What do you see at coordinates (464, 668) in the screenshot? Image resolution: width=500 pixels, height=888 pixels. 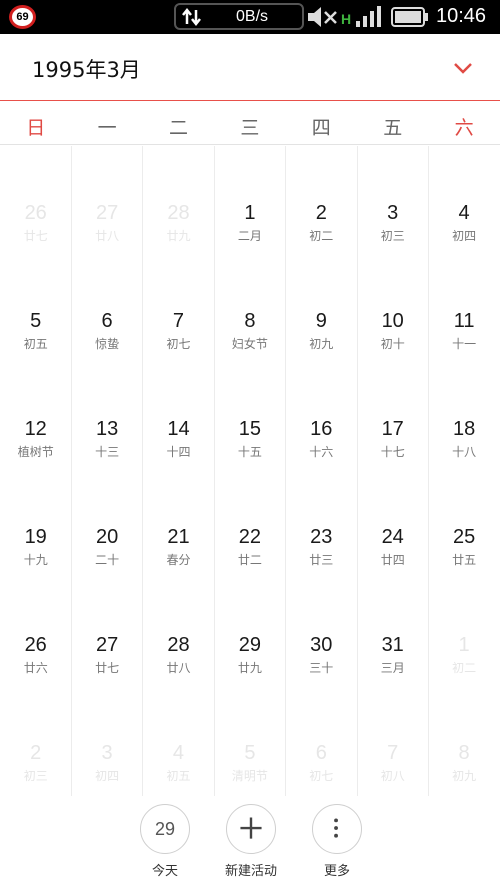 I see `lunar-date: 初二` at bounding box center [464, 668].